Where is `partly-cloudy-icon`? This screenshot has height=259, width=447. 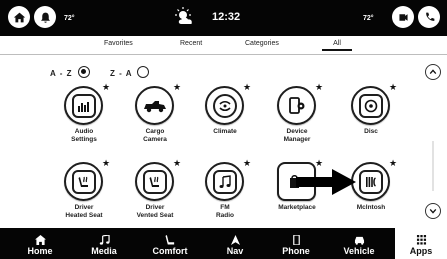 partly-cloudy-icon is located at coordinates (183, 15).